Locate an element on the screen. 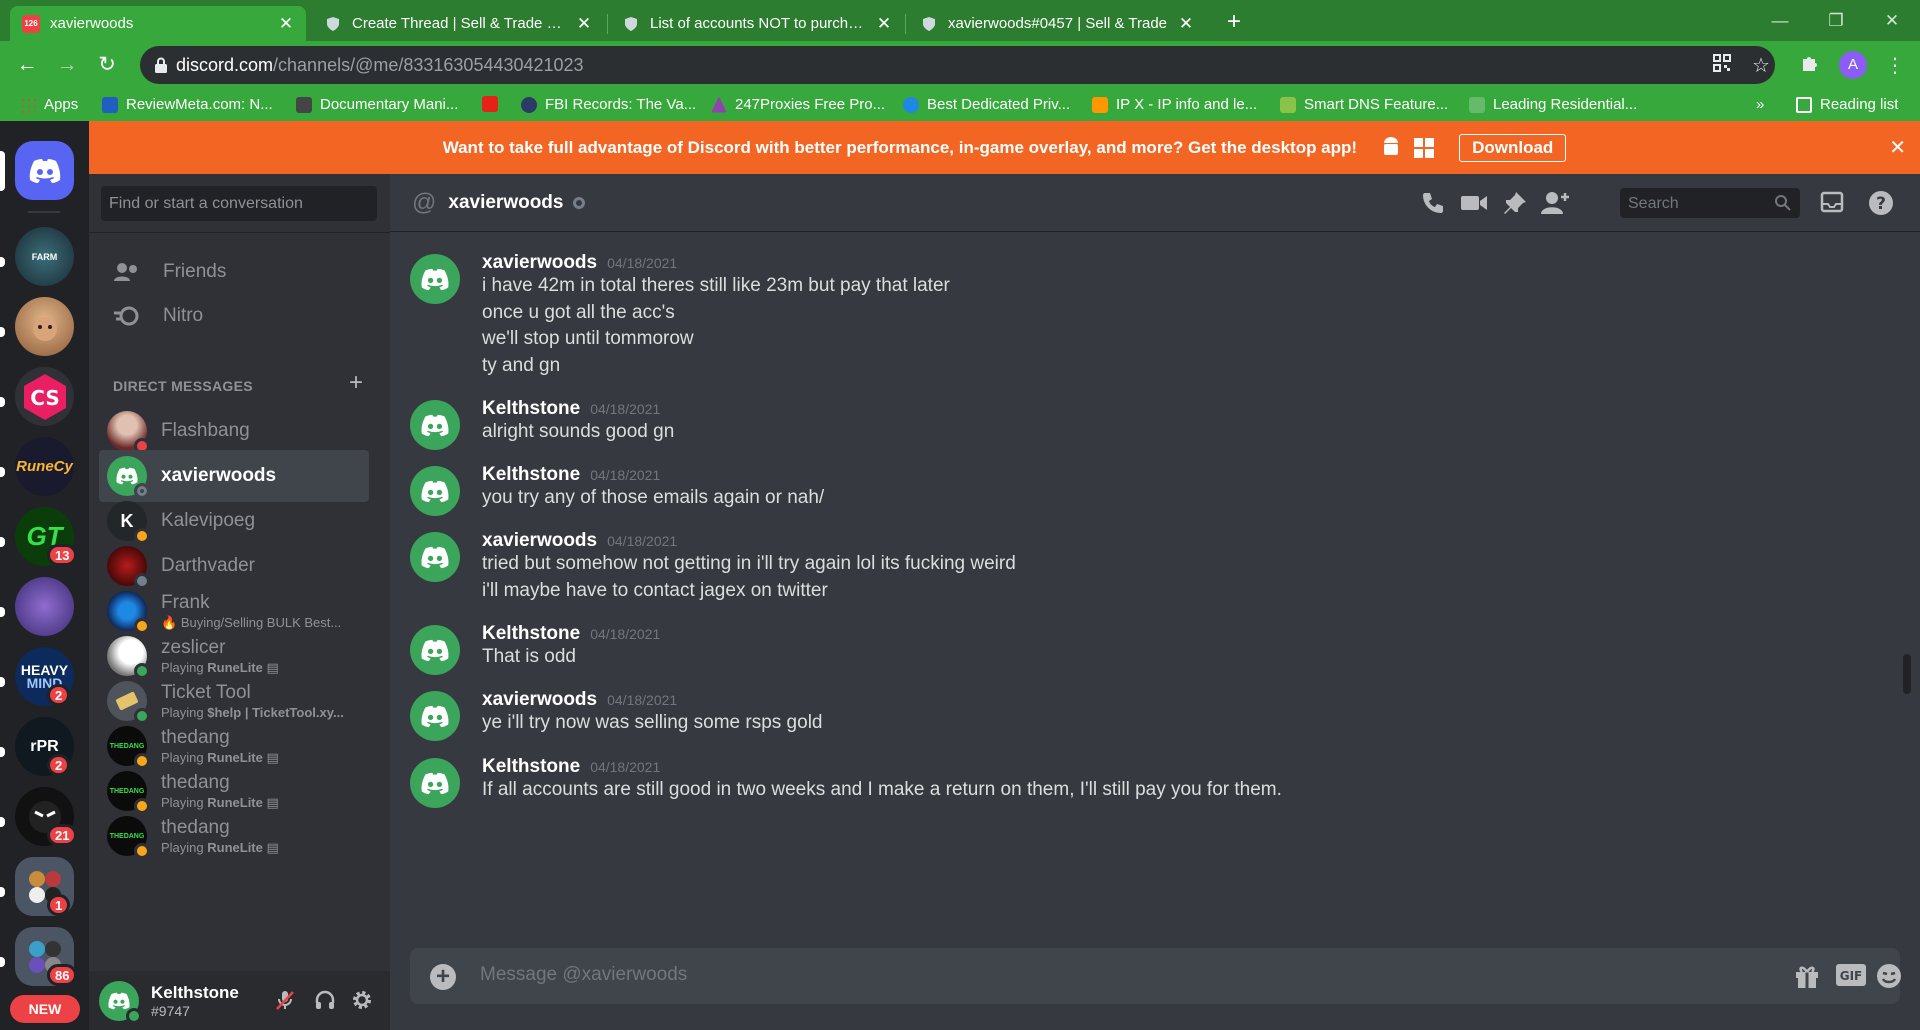 The width and height of the screenshot is (1920, 1030). unread-pill is located at coordinates (2, 612).